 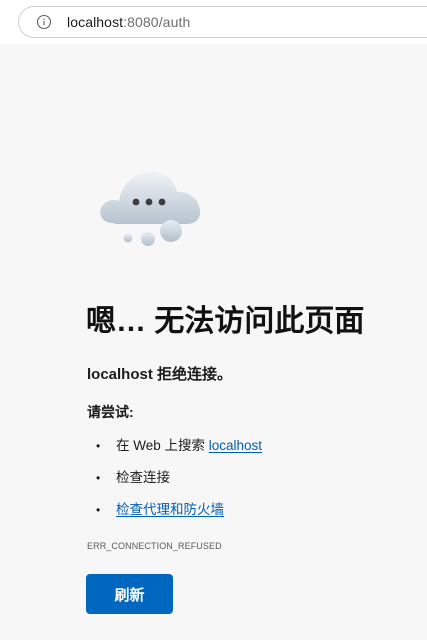 What do you see at coordinates (222, 22) in the screenshot?
I see `address-bar: localhost:8080/auth` at bounding box center [222, 22].